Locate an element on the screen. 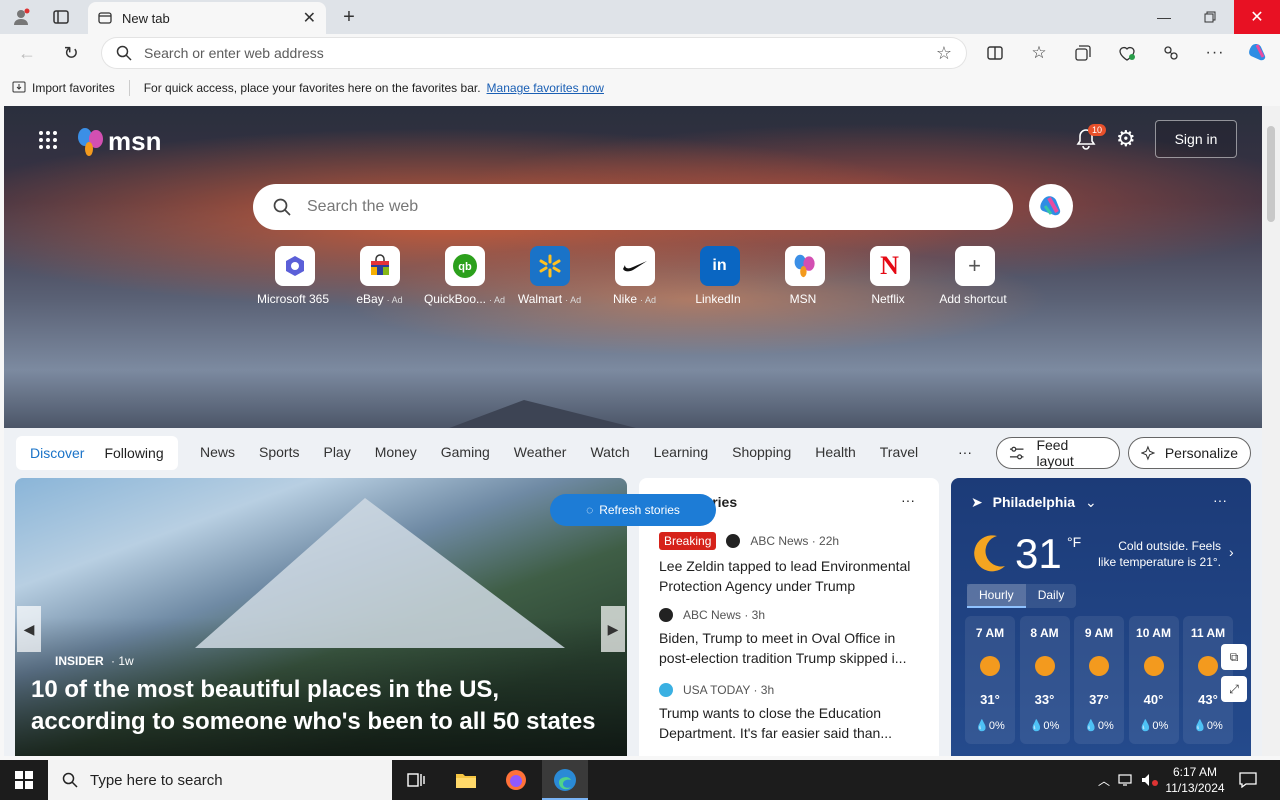  personalize-button: Personalize is located at coordinates (1189, 453).